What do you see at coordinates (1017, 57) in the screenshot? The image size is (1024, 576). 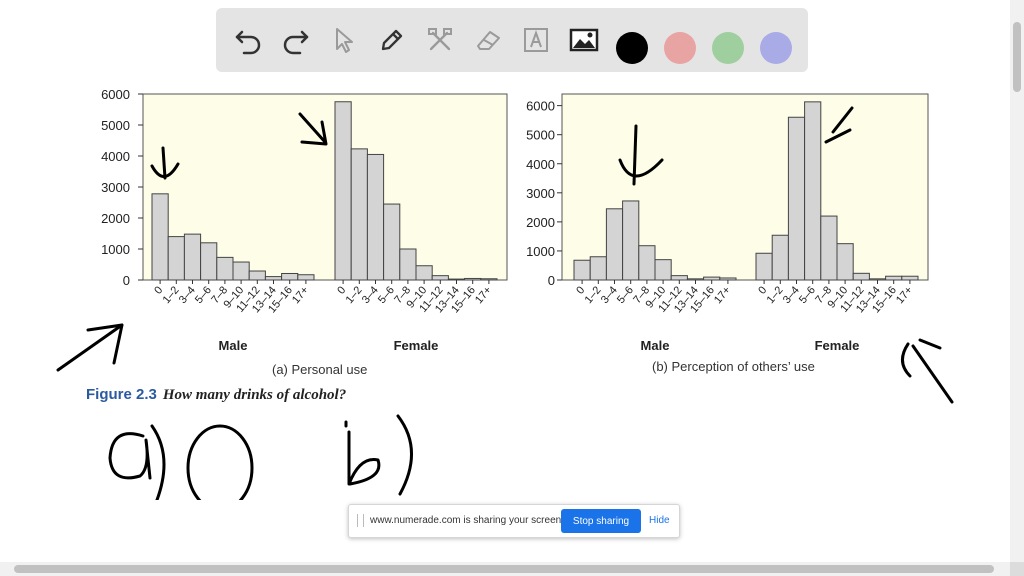 I see `vertical-scroll-thumb` at bounding box center [1017, 57].